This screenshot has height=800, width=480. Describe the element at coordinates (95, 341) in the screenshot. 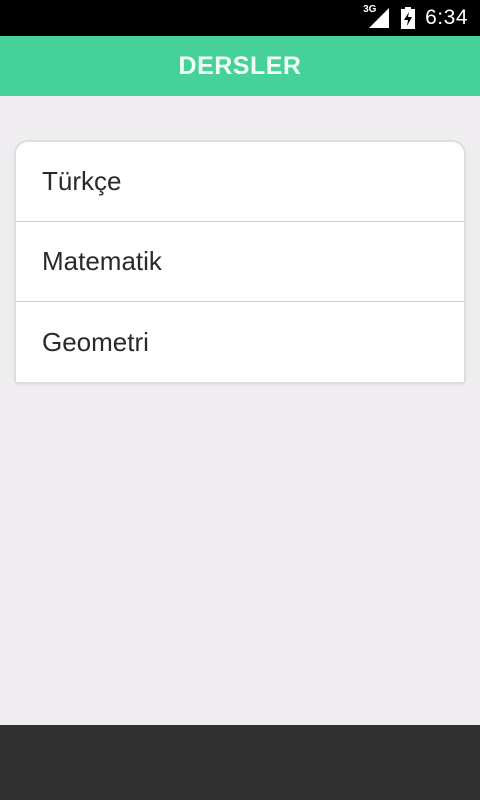

I see `course-item-label: Geometri` at that location.